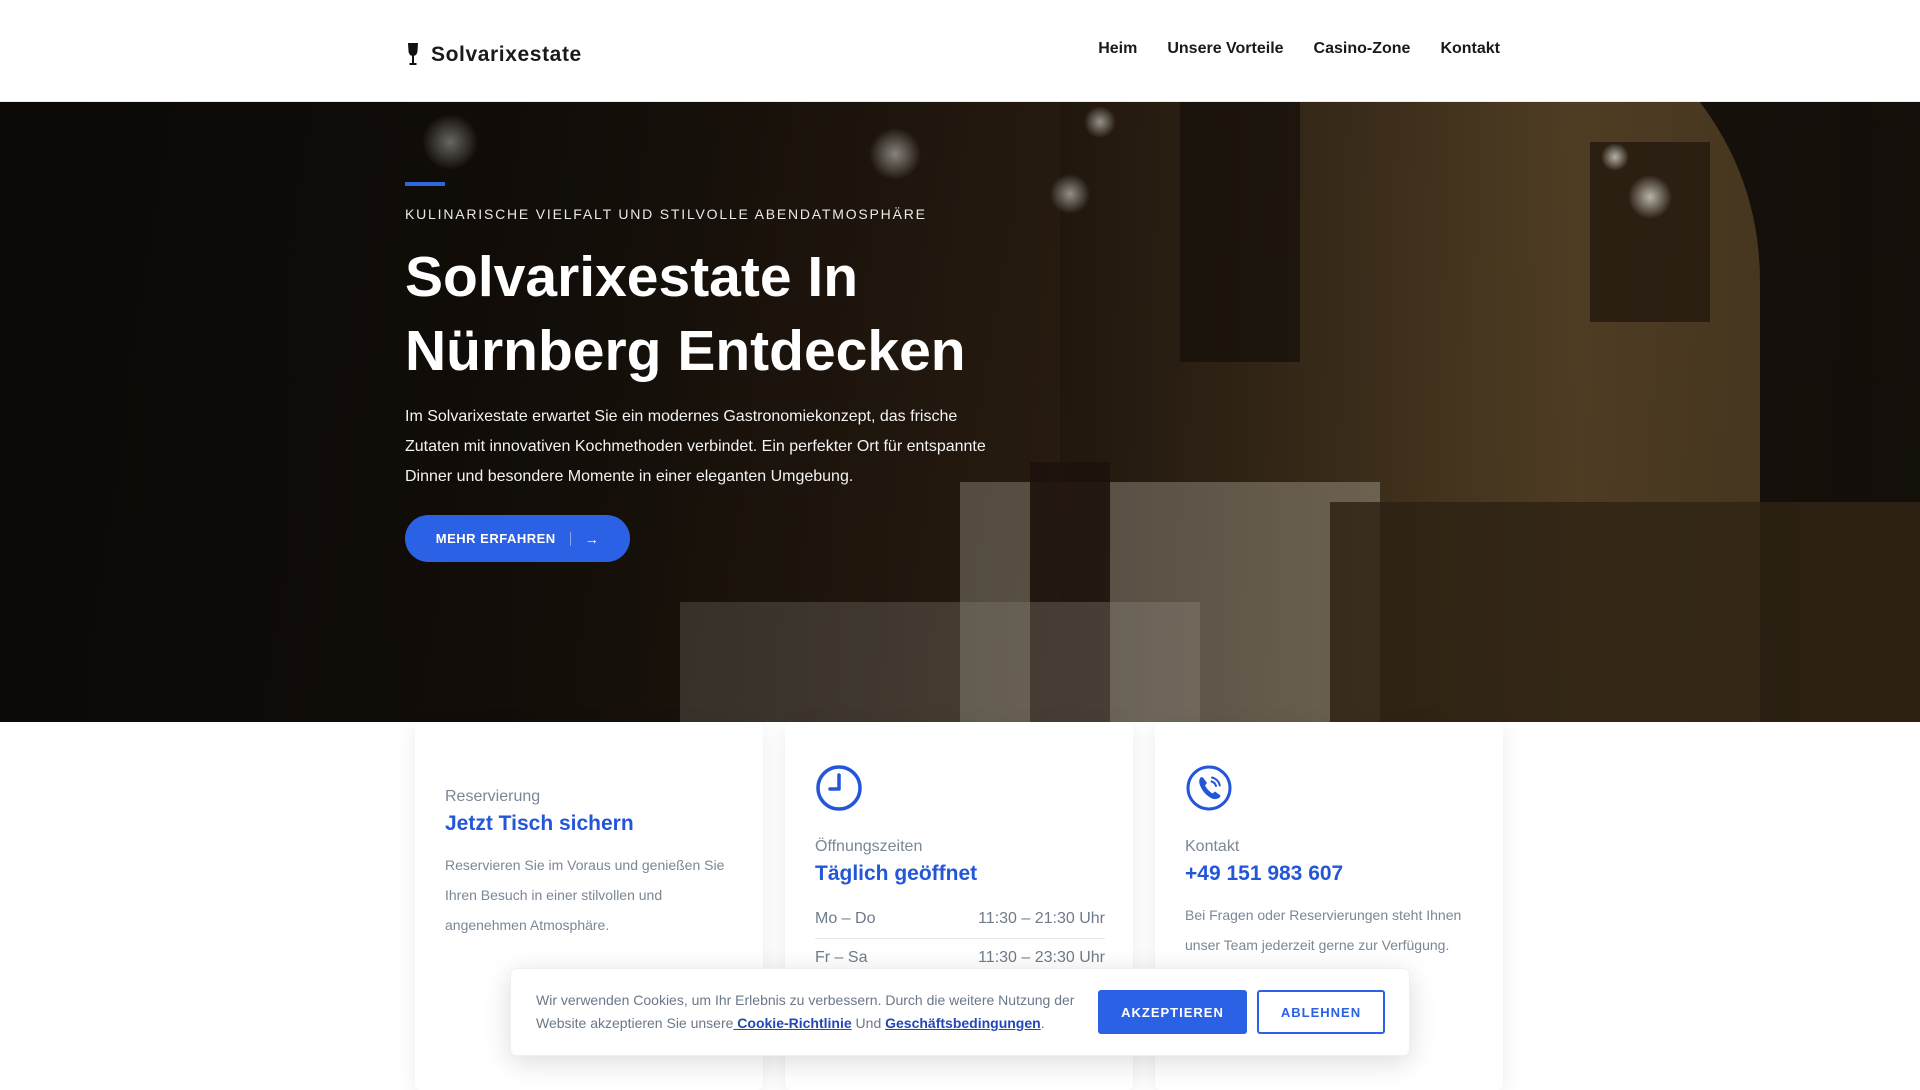 The width and height of the screenshot is (1920, 1090). What do you see at coordinates (868, 1023) in the screenshot?
I see `cookie-joiner: Und` at bounding box center [868, 1023].